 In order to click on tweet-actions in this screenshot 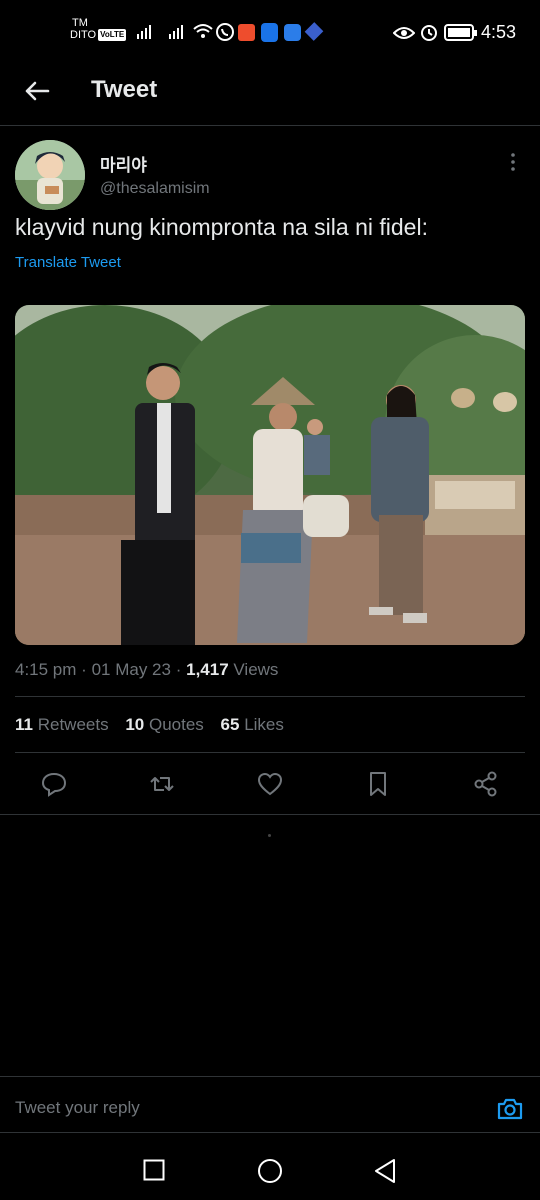, I will do `click(270, 785)`.